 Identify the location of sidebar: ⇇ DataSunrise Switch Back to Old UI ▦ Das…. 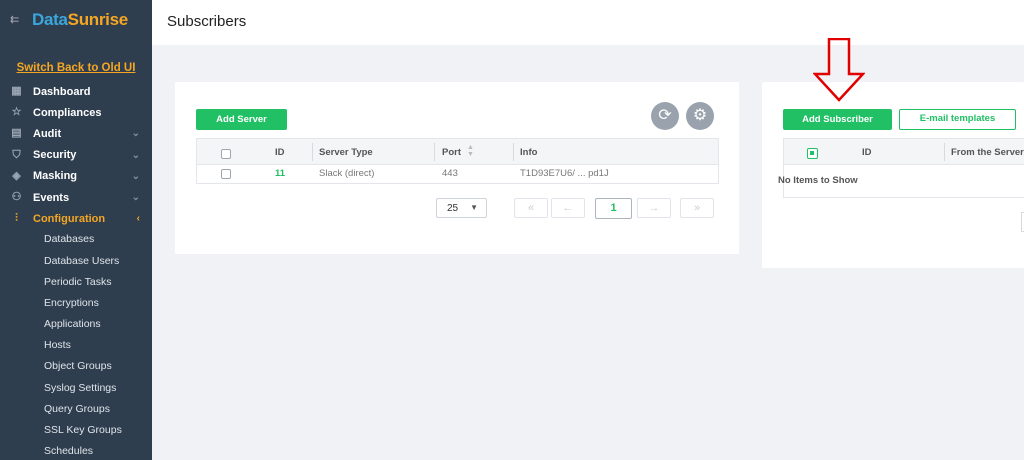
(76, 230).